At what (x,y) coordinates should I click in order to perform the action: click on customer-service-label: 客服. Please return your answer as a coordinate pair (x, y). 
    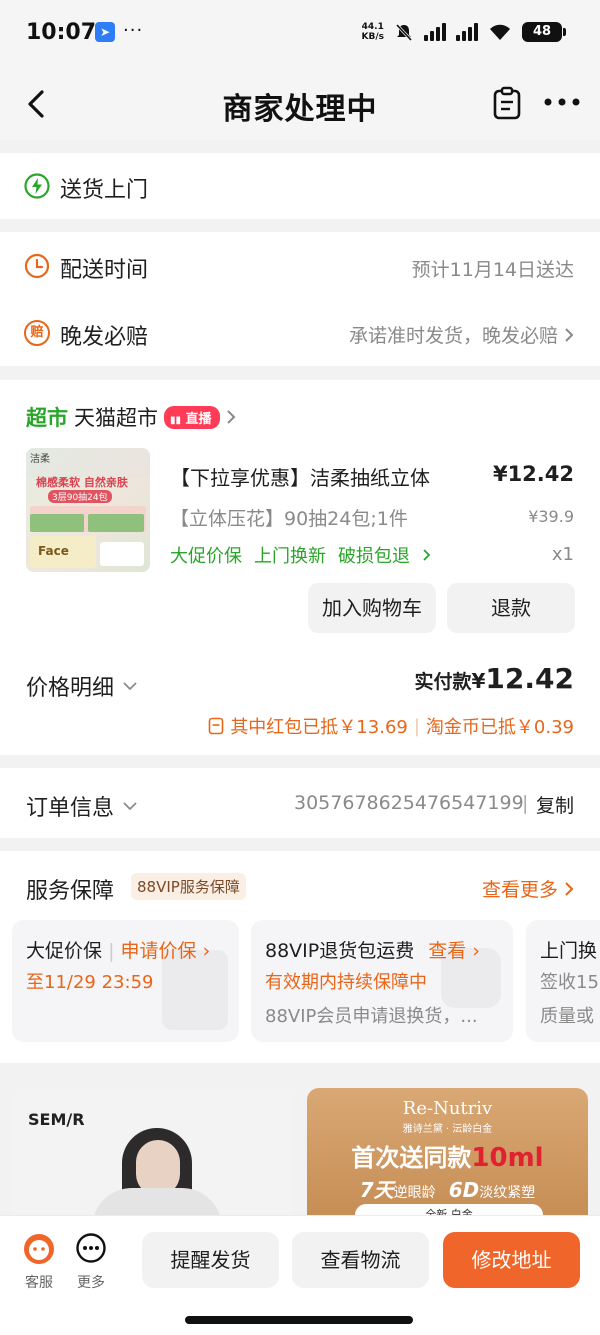
    Looking at the image, I should click on (39, 1283).